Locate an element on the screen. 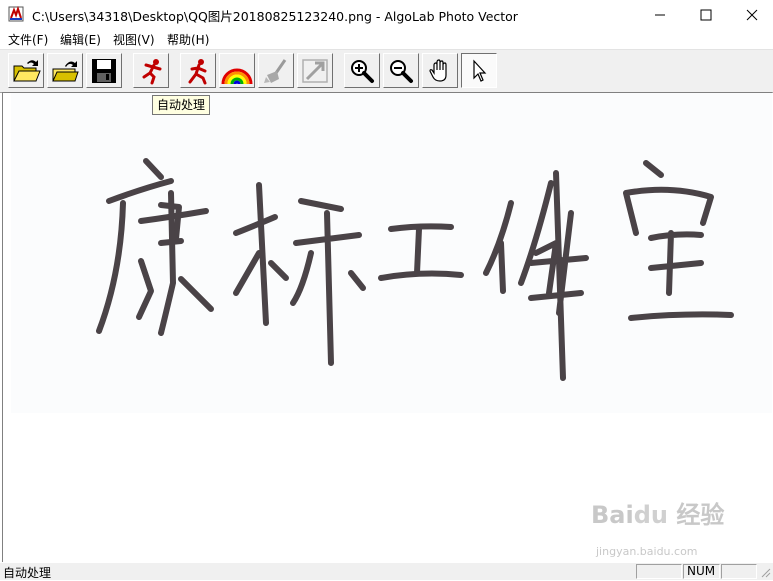  menu-help: 帮助(H) is located at coordinates (188, 39).